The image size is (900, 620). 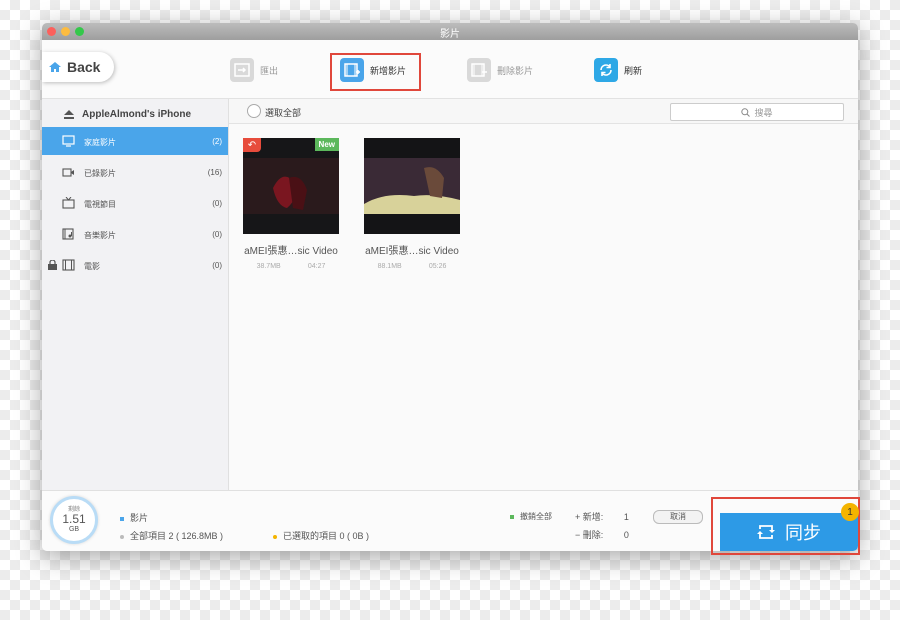 I want to click on refresh-button: 刷新, so click(x=618, y=70).